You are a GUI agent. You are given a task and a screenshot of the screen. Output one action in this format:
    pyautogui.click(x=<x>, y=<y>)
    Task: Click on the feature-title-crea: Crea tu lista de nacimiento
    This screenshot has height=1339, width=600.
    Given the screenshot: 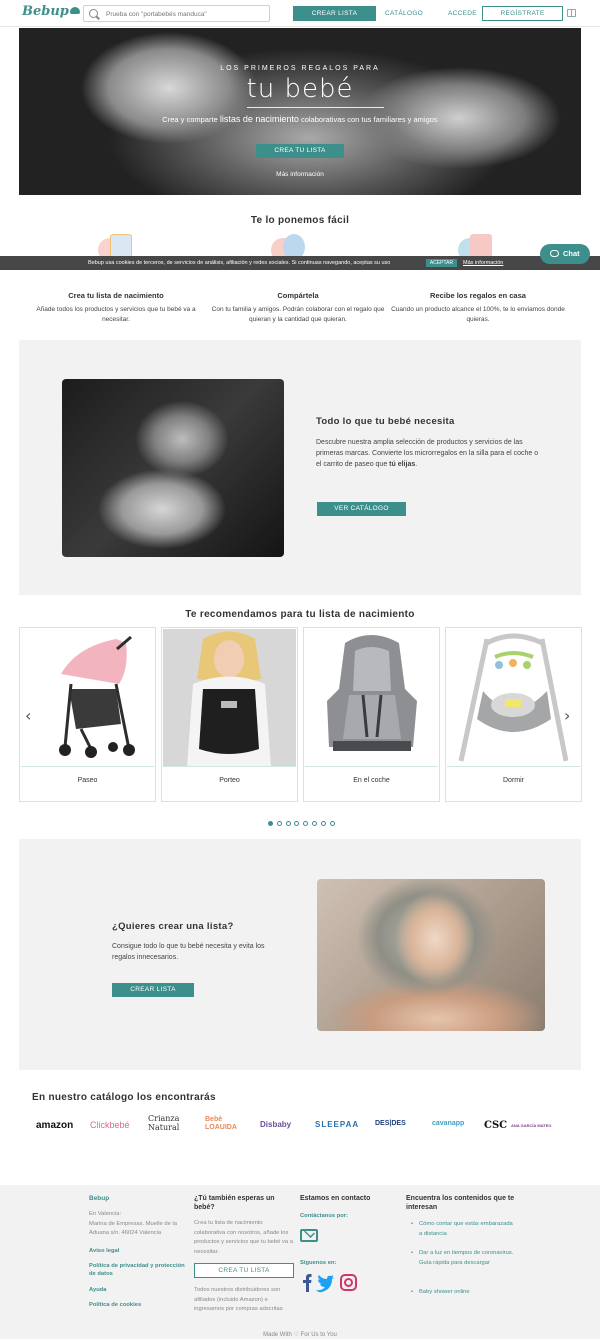 What is the action you would take?
    pyautogui.click(x=116, y=295)
    